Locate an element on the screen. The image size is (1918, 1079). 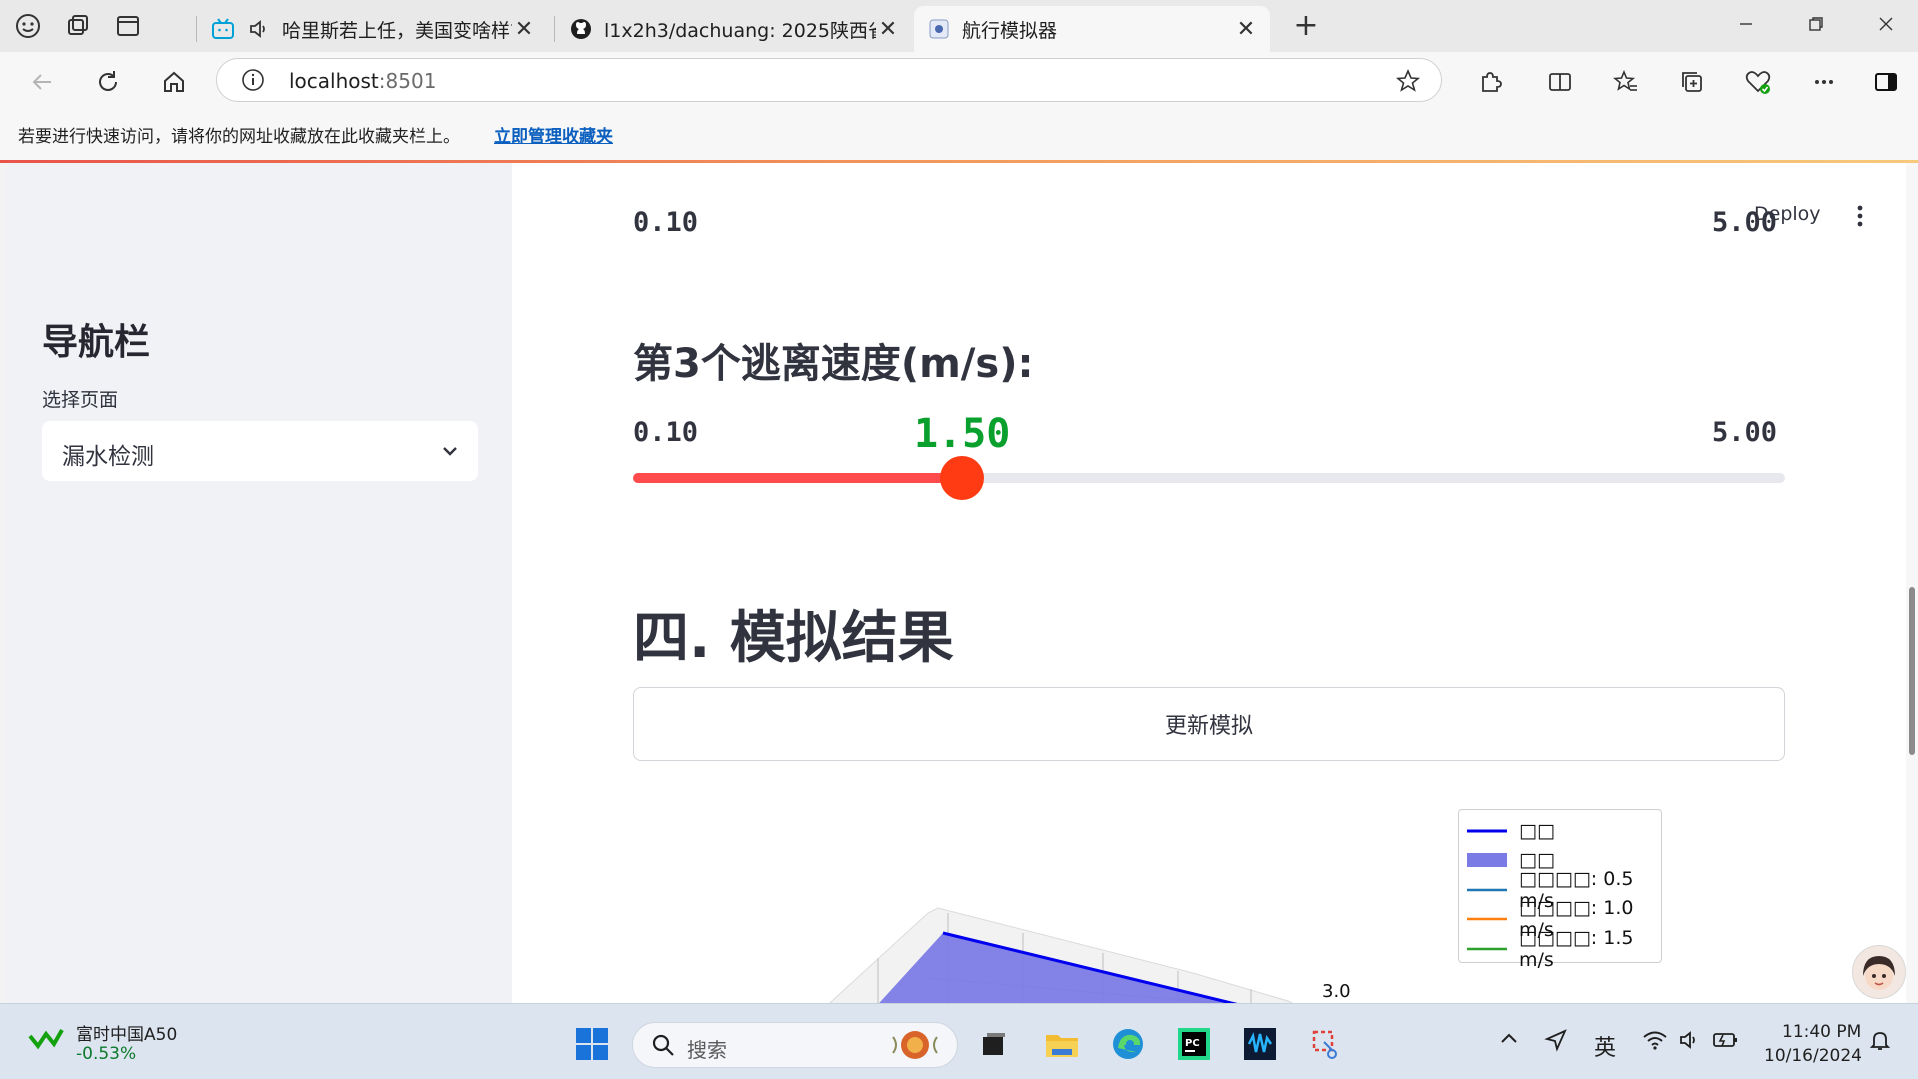
more-options-icon is located at coordinates (1824, 82).